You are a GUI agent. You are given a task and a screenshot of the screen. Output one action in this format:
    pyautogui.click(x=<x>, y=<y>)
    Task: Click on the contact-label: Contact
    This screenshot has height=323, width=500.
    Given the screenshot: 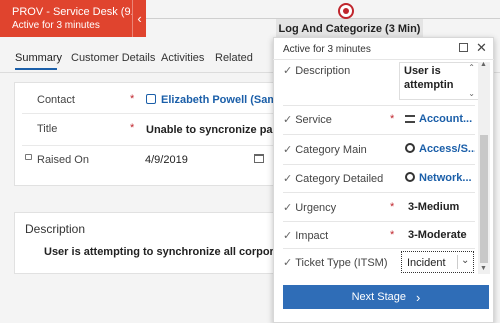 What is the action you would take?
    pyautogui.click(x=56, y=100)
    